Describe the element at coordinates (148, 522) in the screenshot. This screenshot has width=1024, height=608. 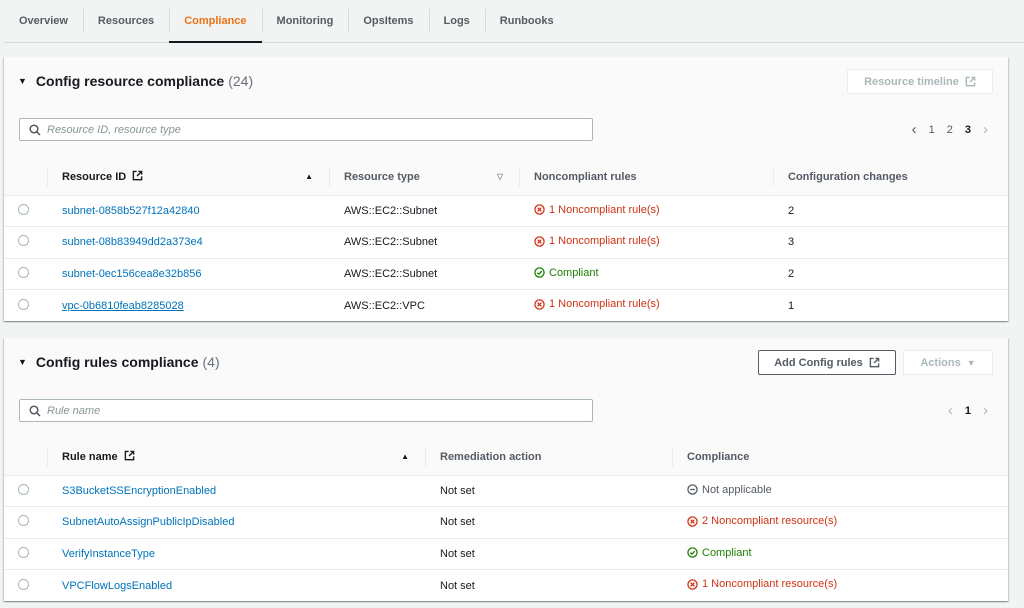
I see `rule-name-link: SubnetAutoAssignPublicIpDisabled` at that location.